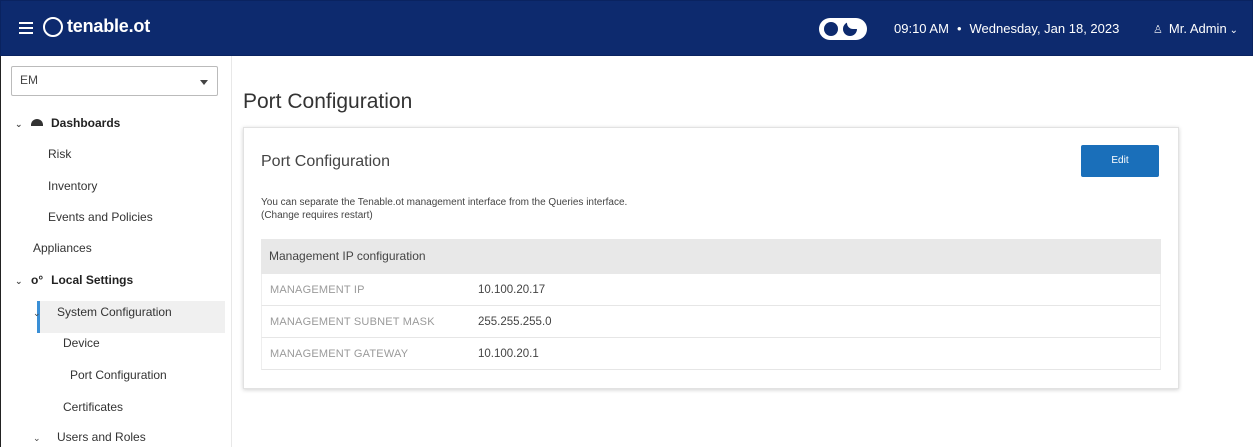 The height and width of the screenshot is (447, 1253). I want to click on table-row: MANAGEMENT GATEWAY 10.100.20.1, so click(711, 354).